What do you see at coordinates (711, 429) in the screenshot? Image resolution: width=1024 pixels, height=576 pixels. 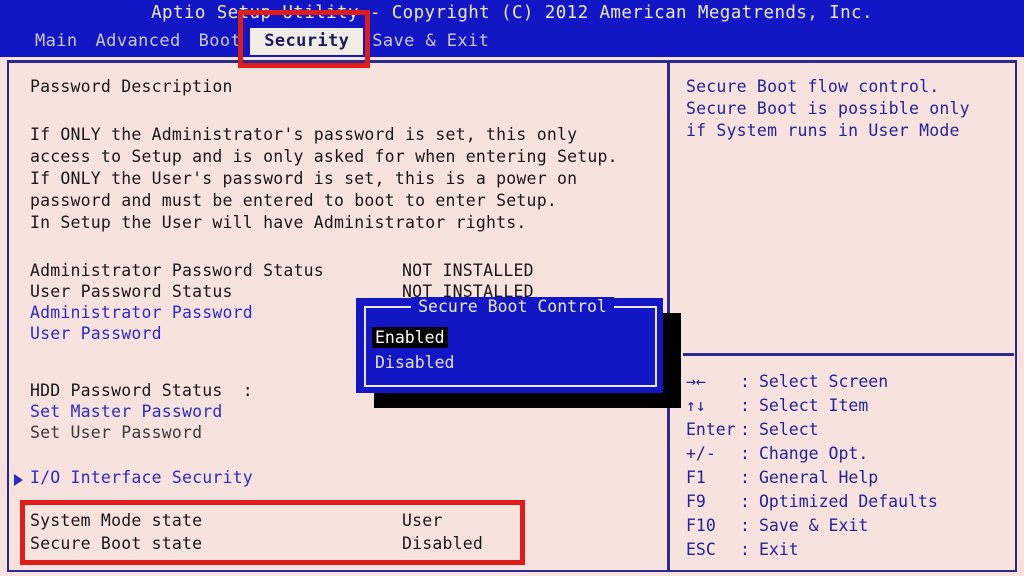 I see `key-legend-key: Enter` at bounding box center [711, 429].